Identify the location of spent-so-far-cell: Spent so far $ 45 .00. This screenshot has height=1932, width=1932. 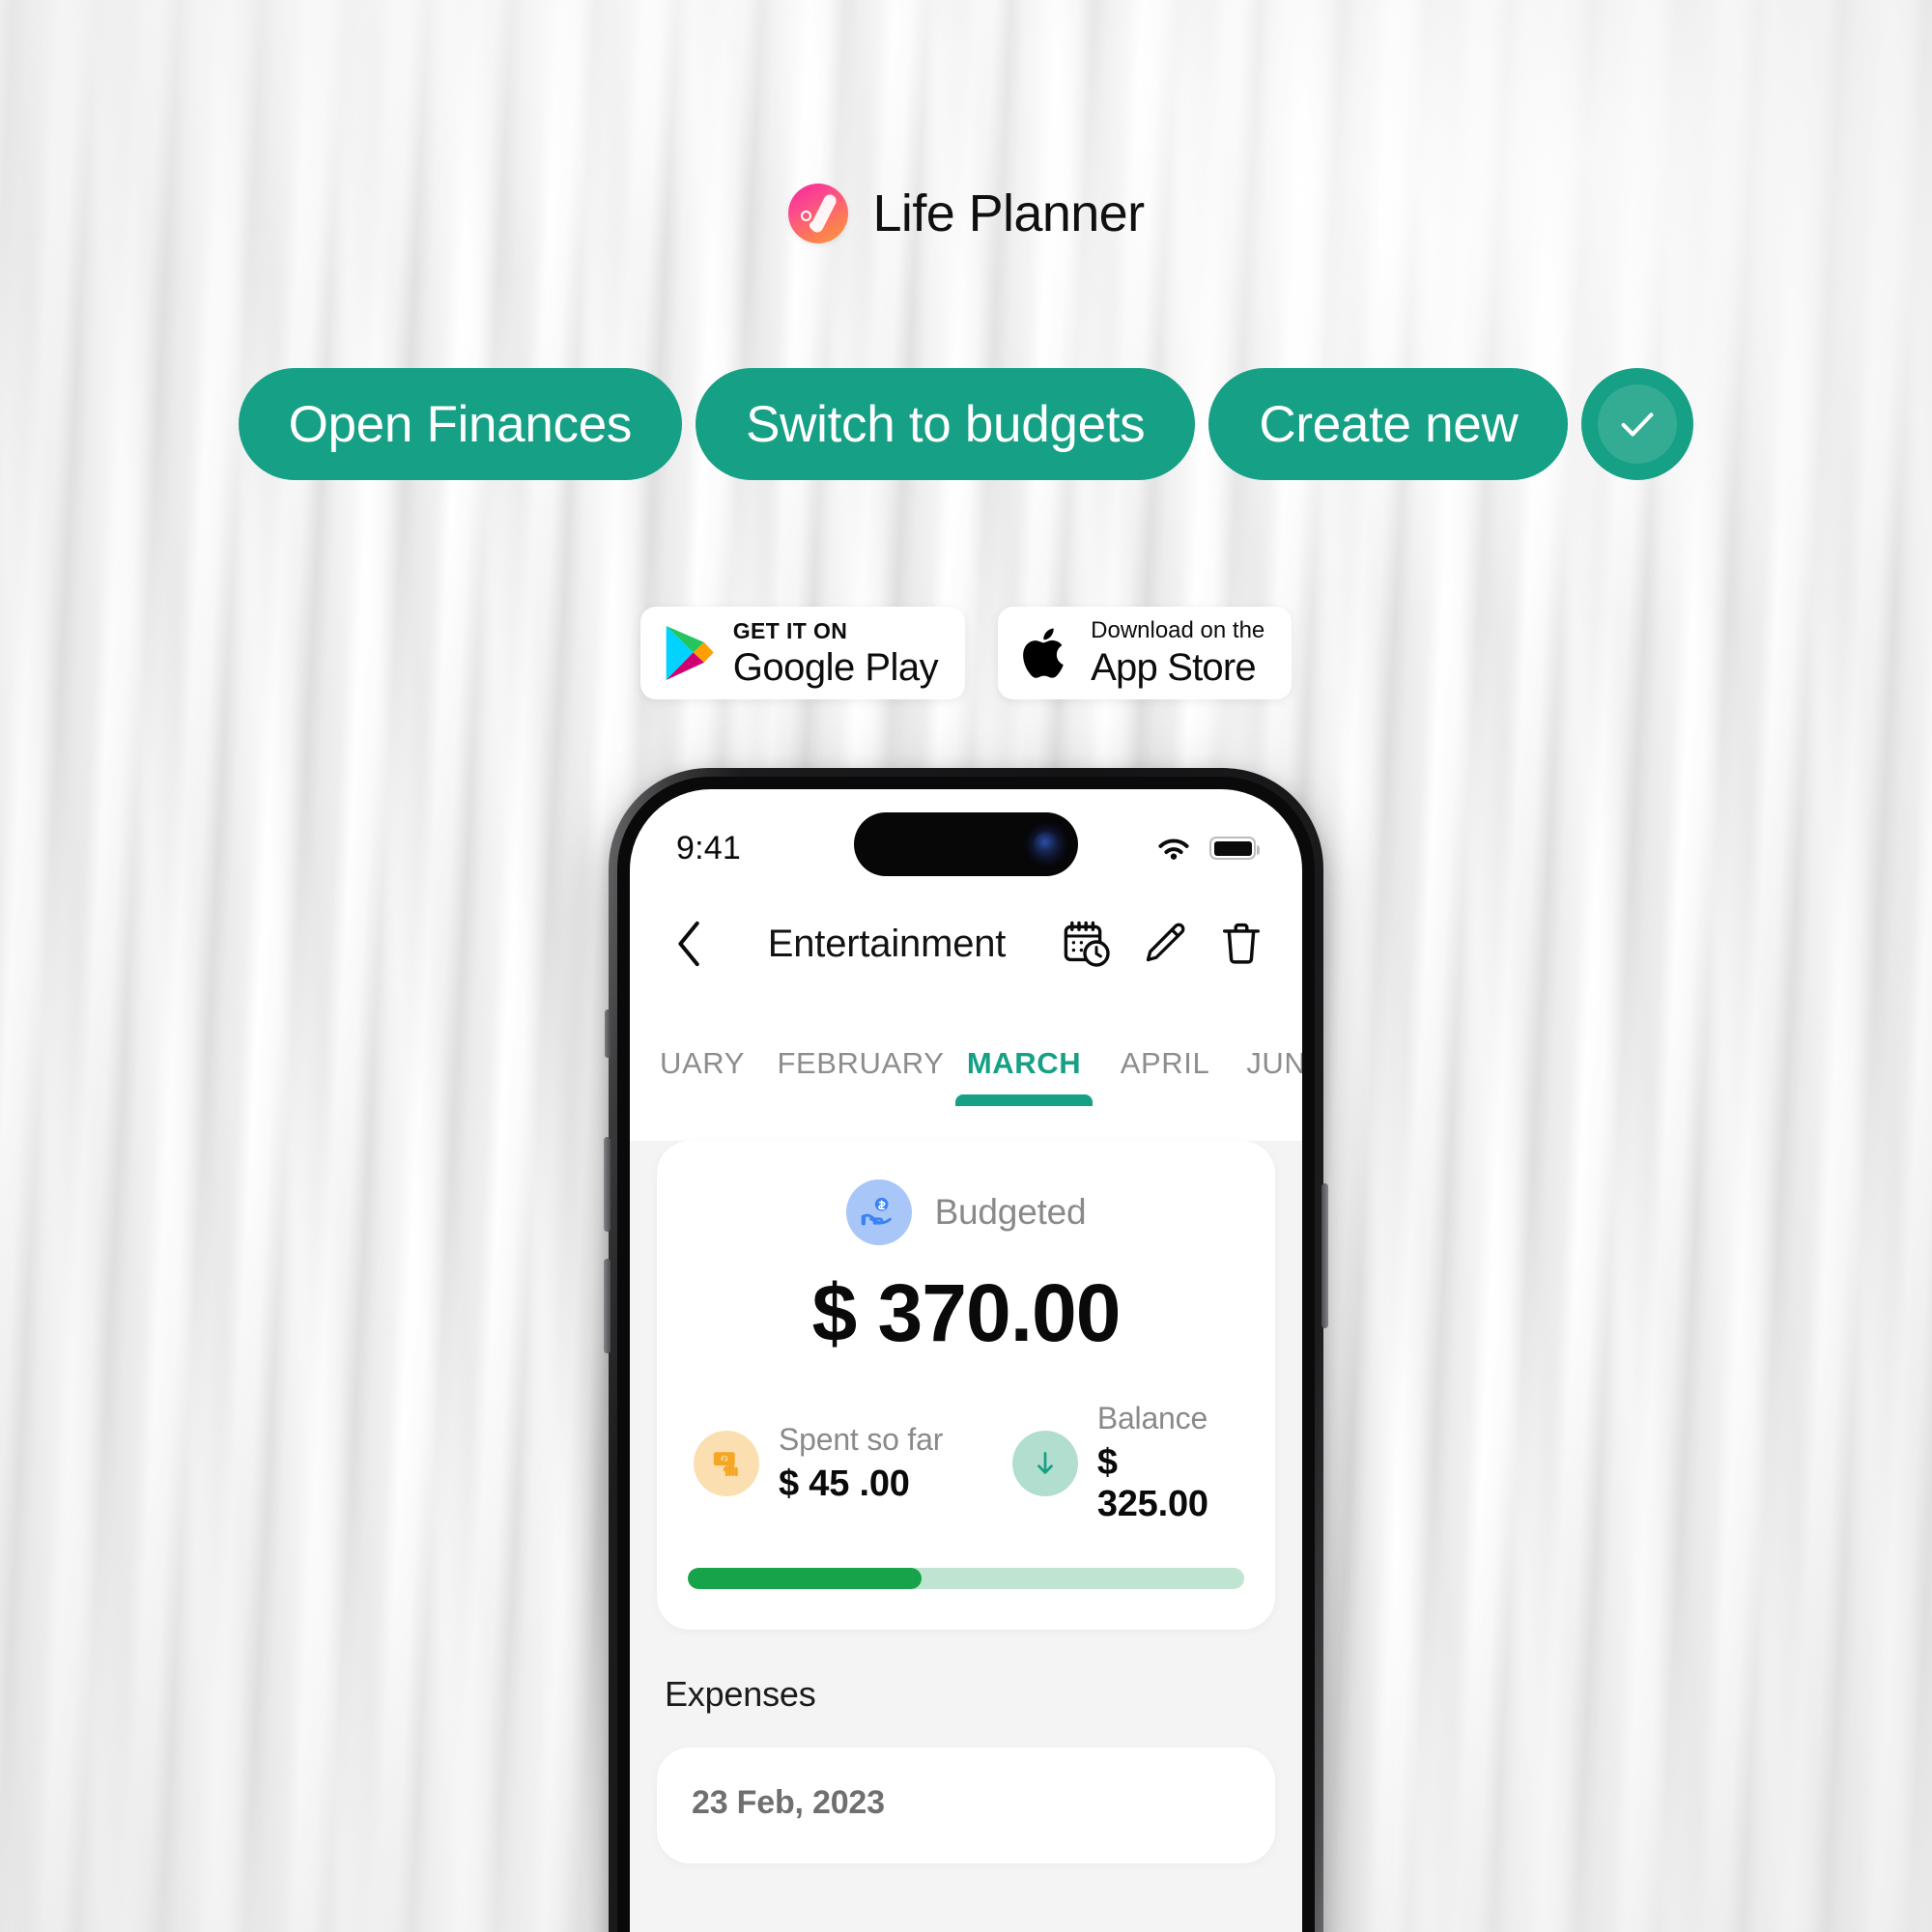
(853, 1463).